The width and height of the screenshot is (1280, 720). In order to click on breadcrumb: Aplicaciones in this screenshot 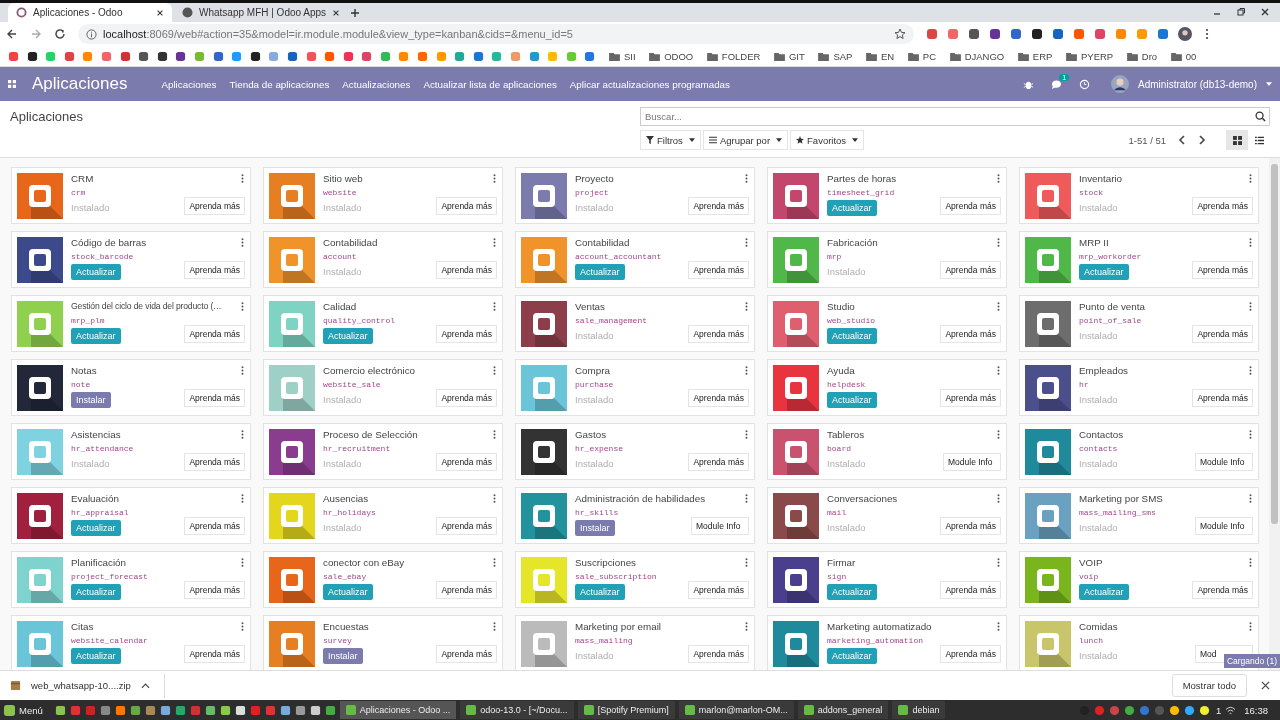, I will do `click(46, 116)`.